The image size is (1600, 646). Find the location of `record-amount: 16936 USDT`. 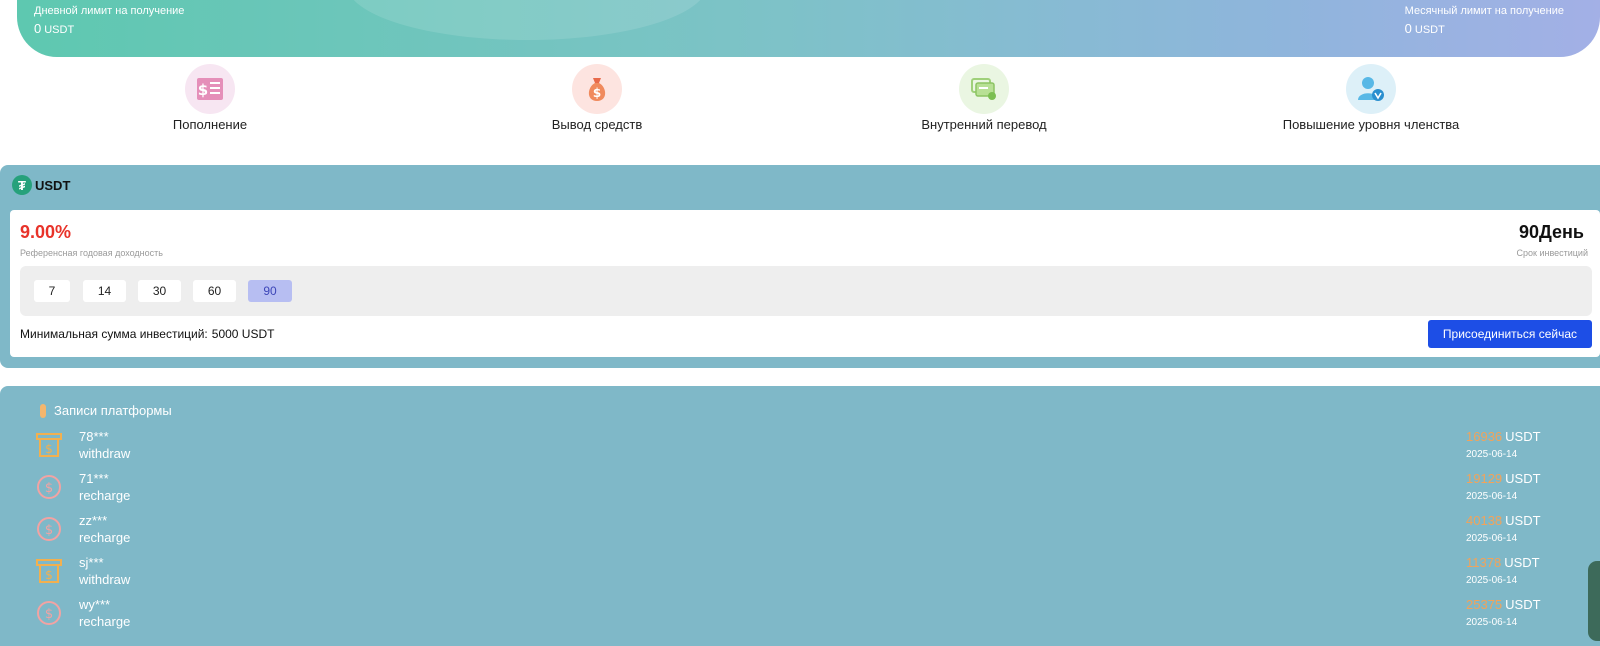

record-amount: 16936 USDT is located at coordinates (1503, 436).